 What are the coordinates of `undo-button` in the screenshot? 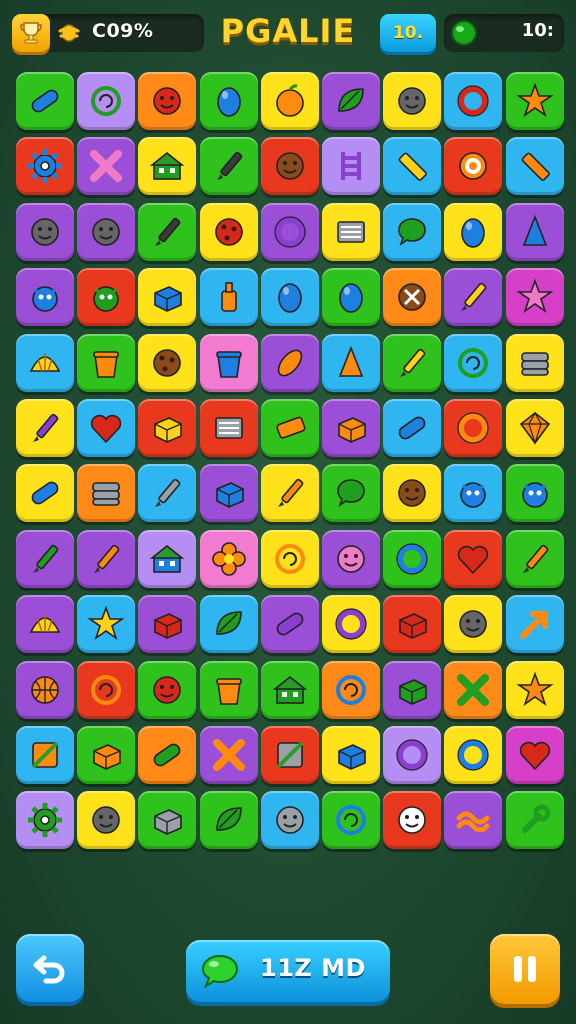 It's located at (50, 968).